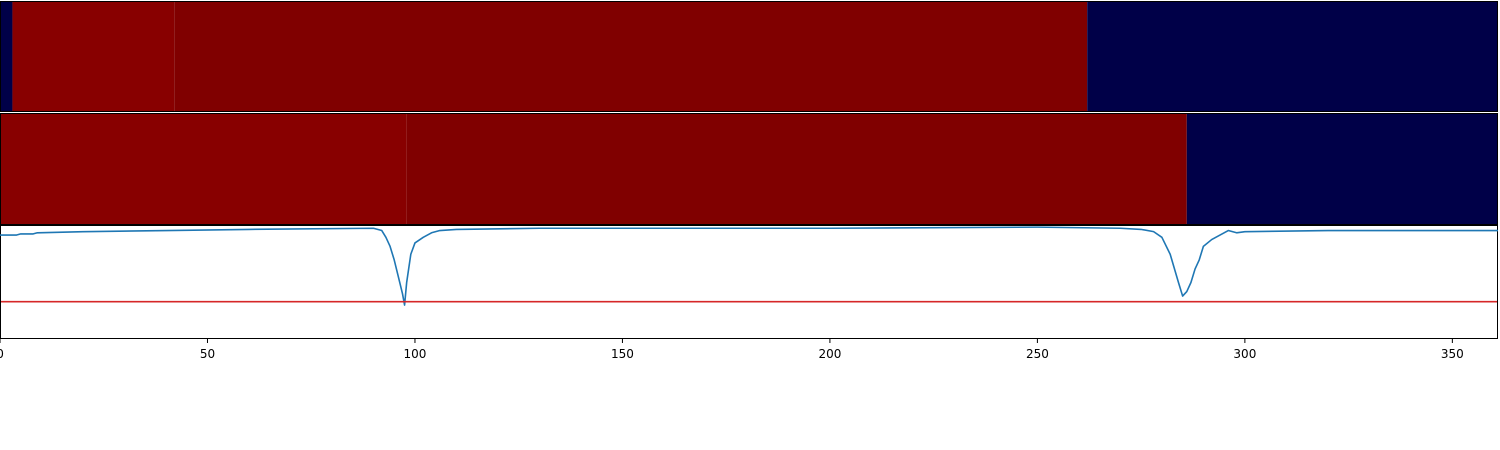 The height and width of the screenshot is (450, 1500). Describe the element at coordinates (622, 354) in the screenshot. I see `x-tick-label: 150` at that location.